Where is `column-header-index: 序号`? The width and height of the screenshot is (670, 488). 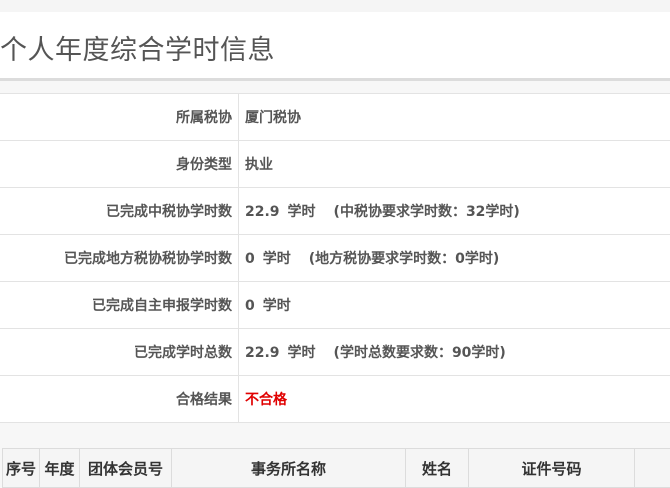
column-header-index: 序号 is located at coordinates (21, 468).